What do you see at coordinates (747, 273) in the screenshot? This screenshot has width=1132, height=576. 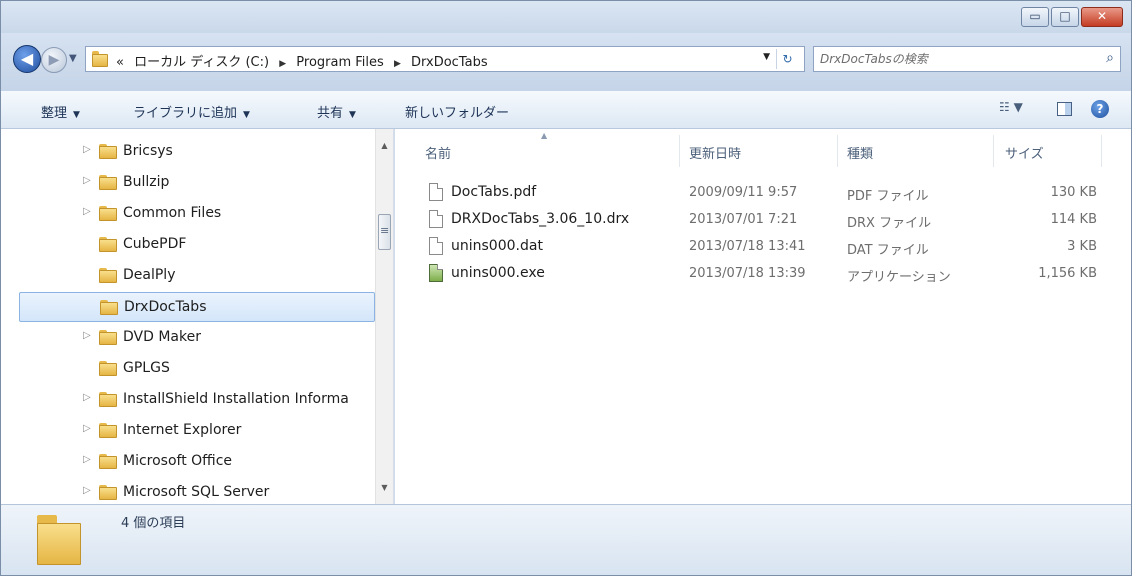 I see `file-modified: 2013/07/18 13:39` at bounding box center [747, 273].